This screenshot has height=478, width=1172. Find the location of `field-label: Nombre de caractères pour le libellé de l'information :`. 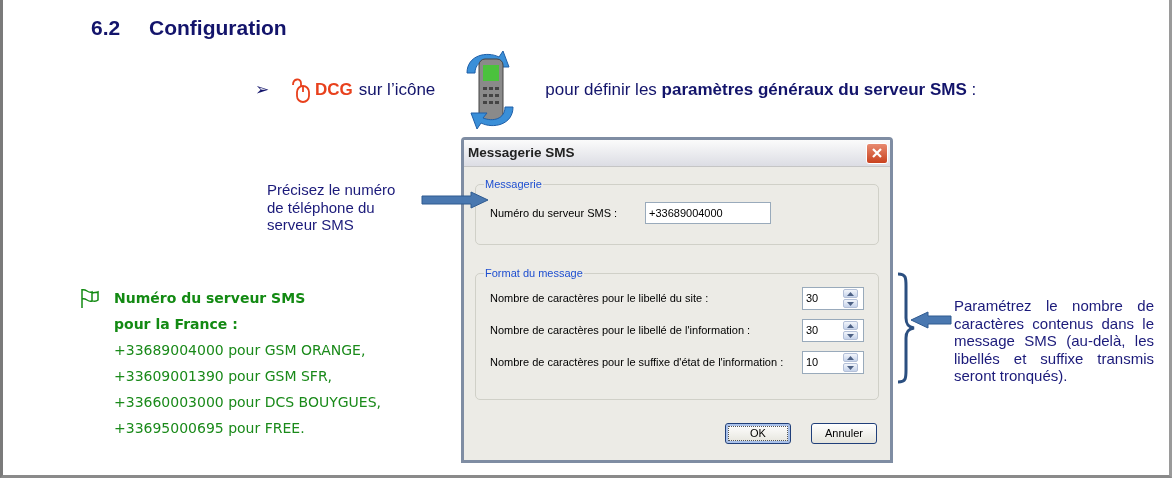

field-label: Nombre de caractères pour le libellé de l'information : is located at coordinates (621, 331).